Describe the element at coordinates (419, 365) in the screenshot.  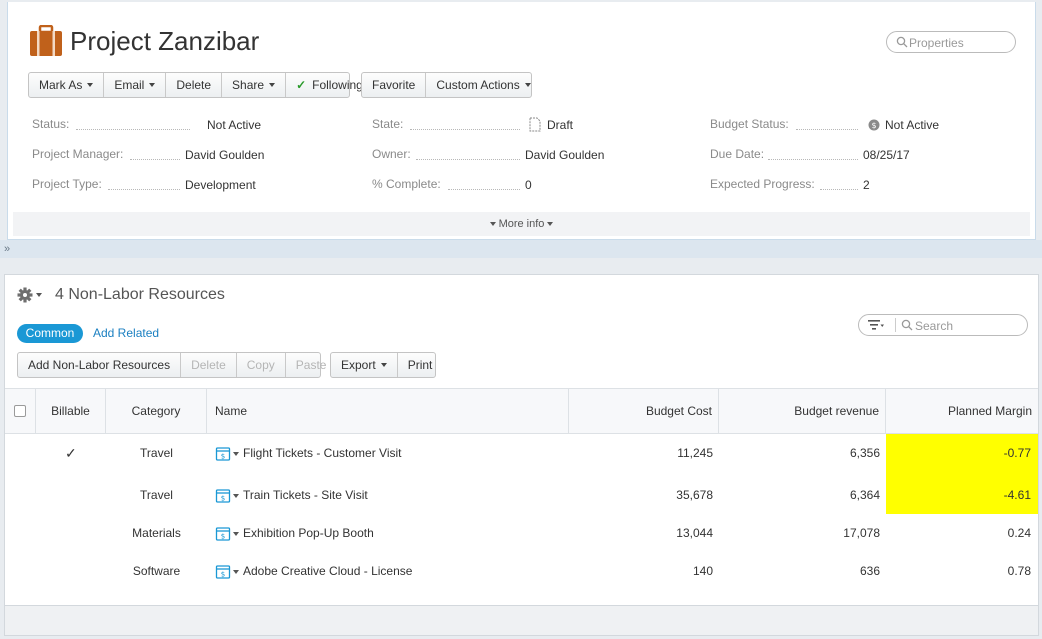
I see `print-button: Print` at that location.